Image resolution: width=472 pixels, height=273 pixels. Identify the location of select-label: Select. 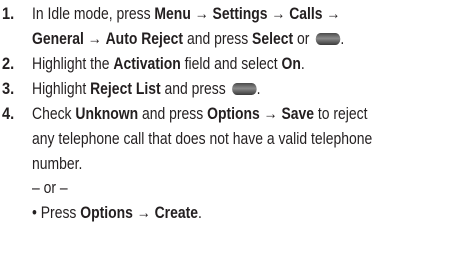
(273, 38).